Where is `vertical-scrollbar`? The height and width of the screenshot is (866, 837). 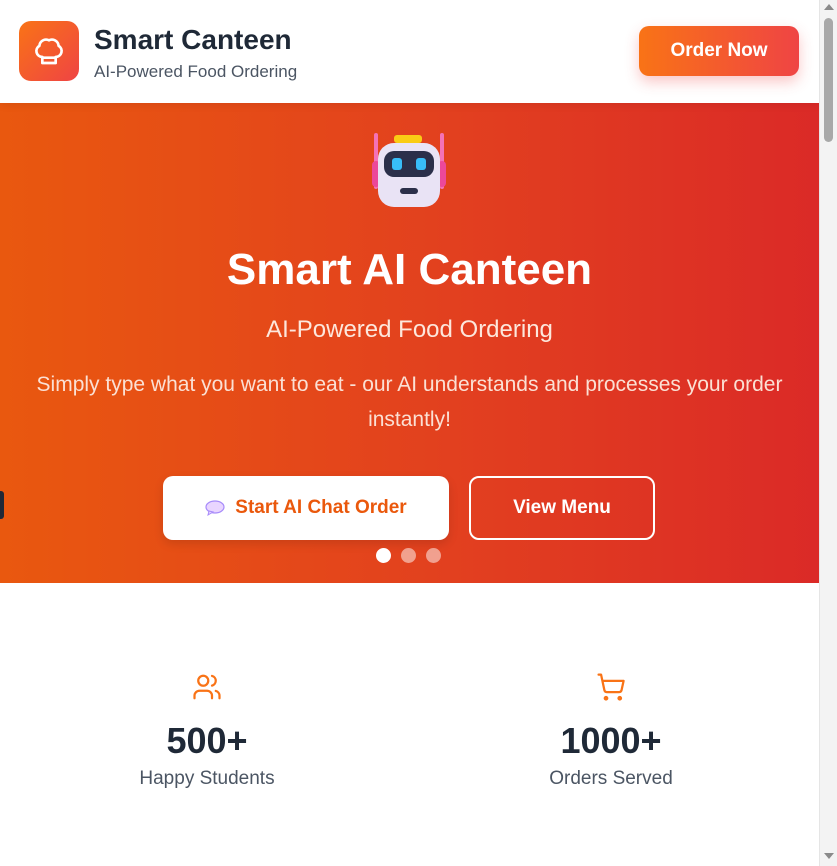
vertical-scrollbar is located at coordinates (828, 433).